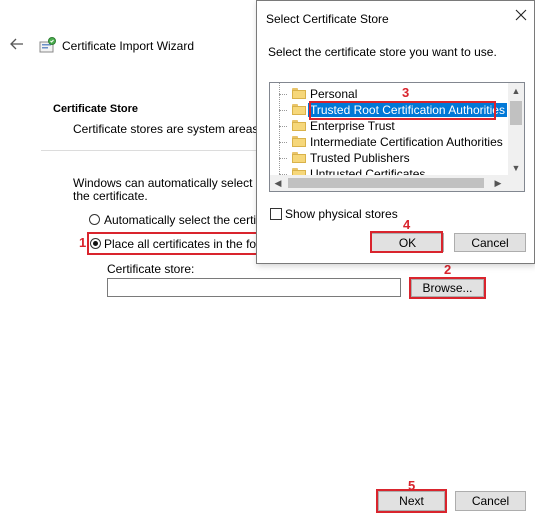 The height and width of the screenshot is (523, 535). I want to click on scroll-left-icon: ◀, so click(278, 183).